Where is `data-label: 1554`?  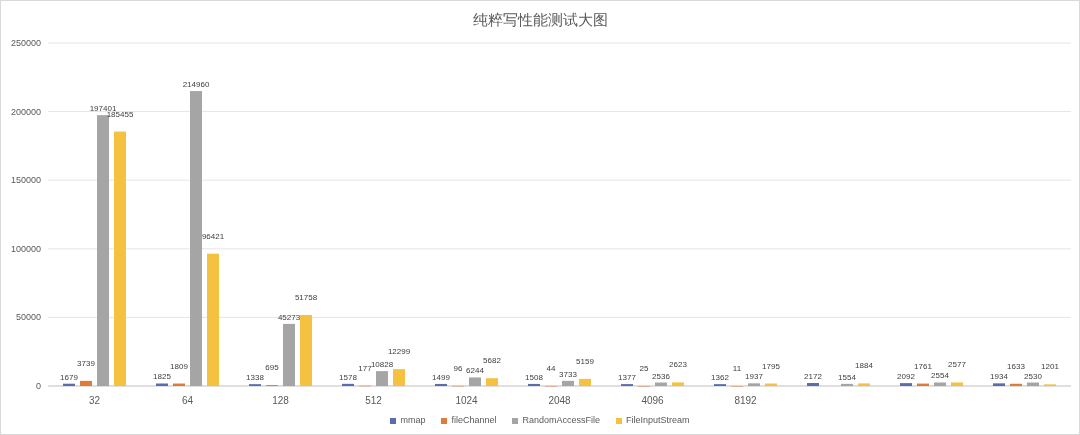 data-label: 1554 is located at coordinates (847, 377).